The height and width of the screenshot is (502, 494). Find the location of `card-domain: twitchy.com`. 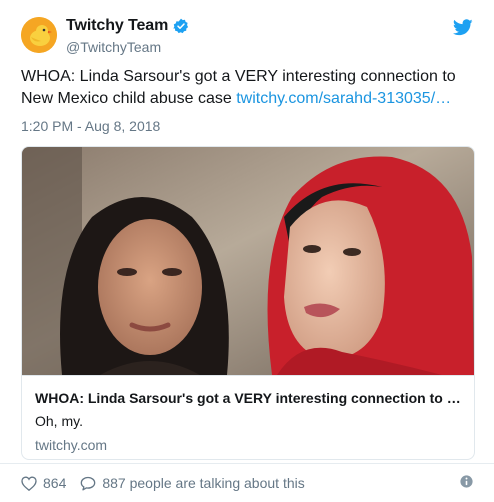

card-domain: twitchy.com is located at coordinates (71, 445).